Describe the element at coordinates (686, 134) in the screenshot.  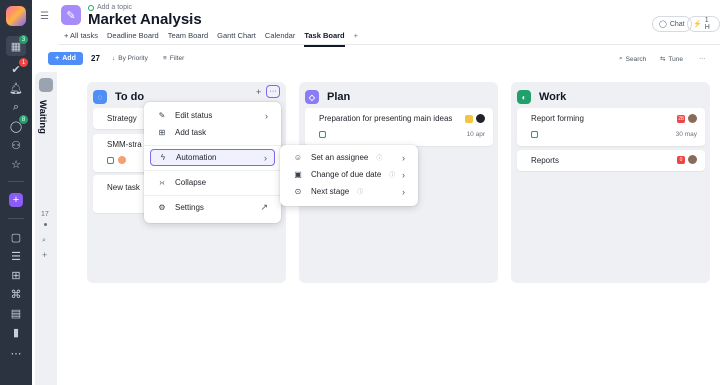
I see `due-date: 30 may` at that location.